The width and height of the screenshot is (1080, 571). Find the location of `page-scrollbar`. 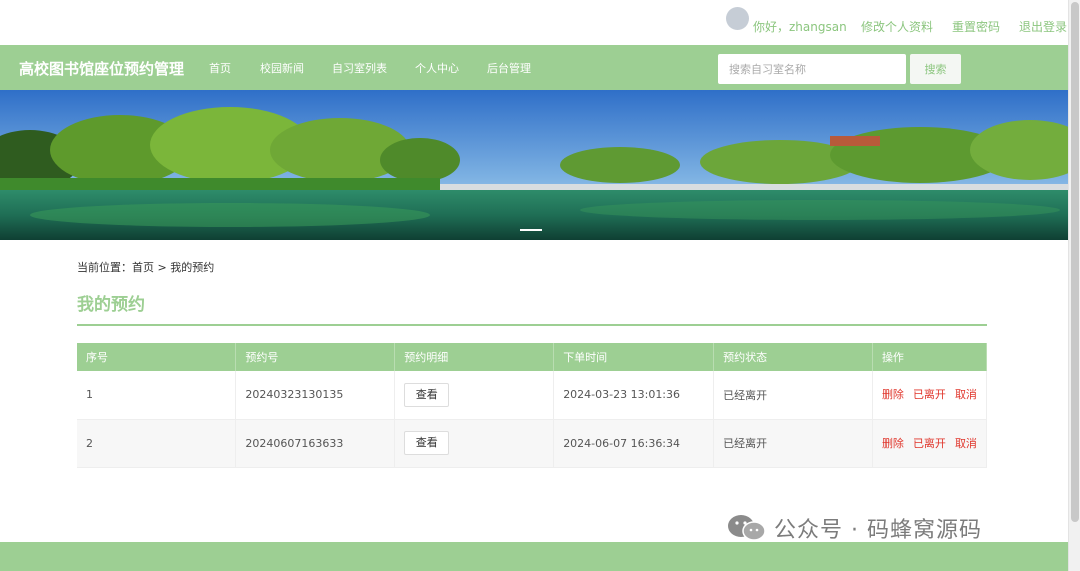

page-scrollbar is located at coordinates (1074, 285).